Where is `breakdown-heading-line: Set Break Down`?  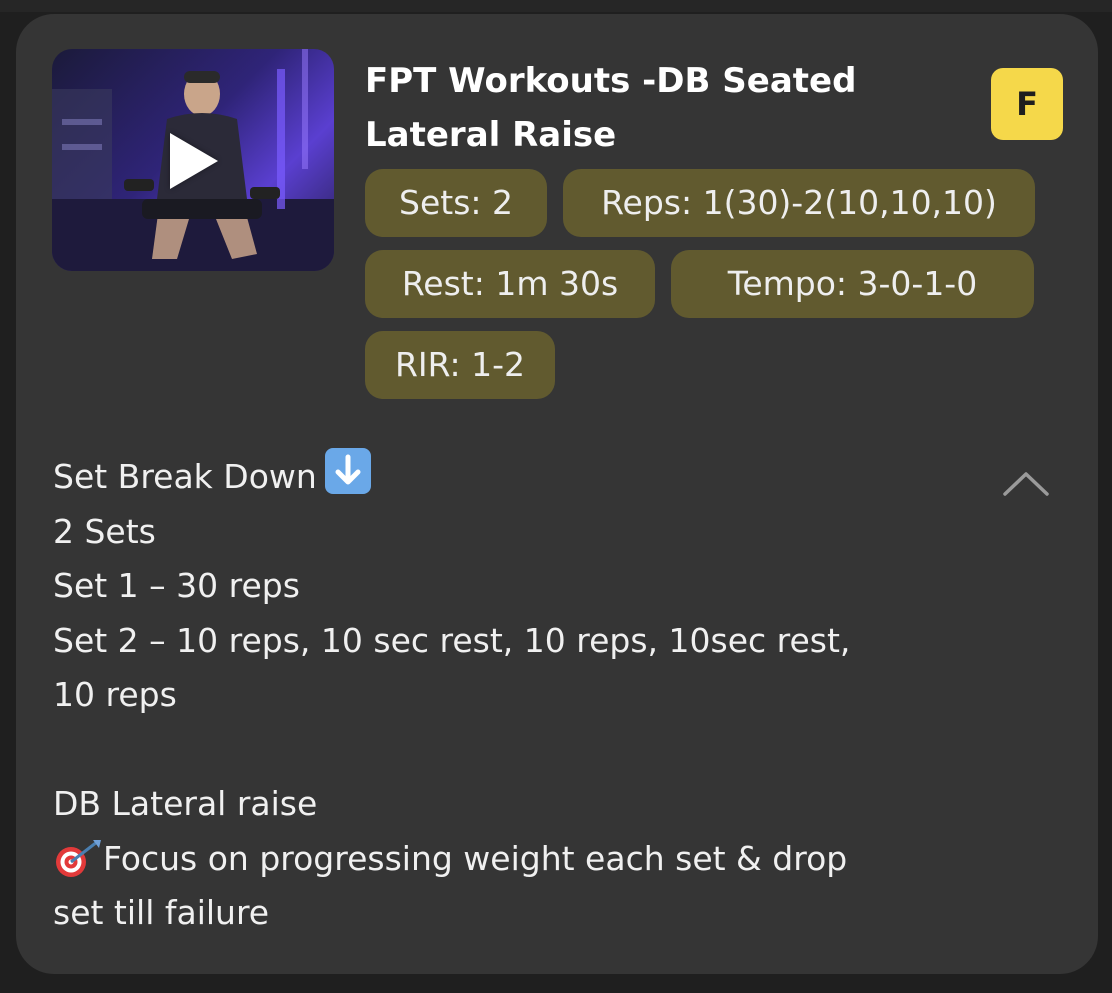 breakdown-heading-line: Set Break Down is located at coordinates (523, 476).